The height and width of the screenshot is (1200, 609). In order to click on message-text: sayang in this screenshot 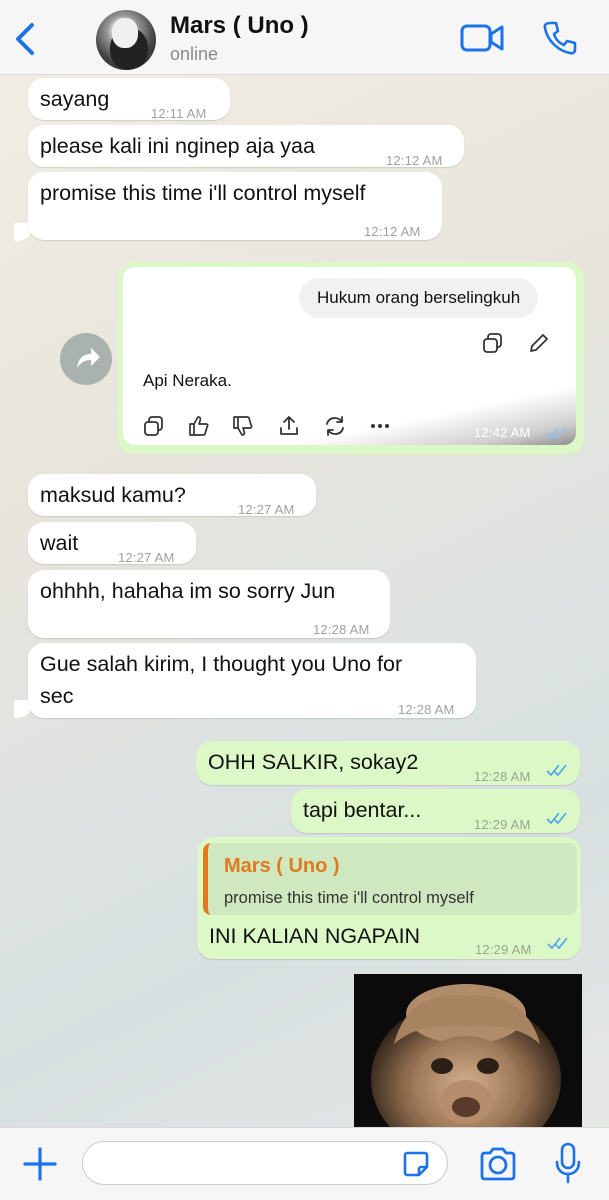, I will do `click(75, 99)`.